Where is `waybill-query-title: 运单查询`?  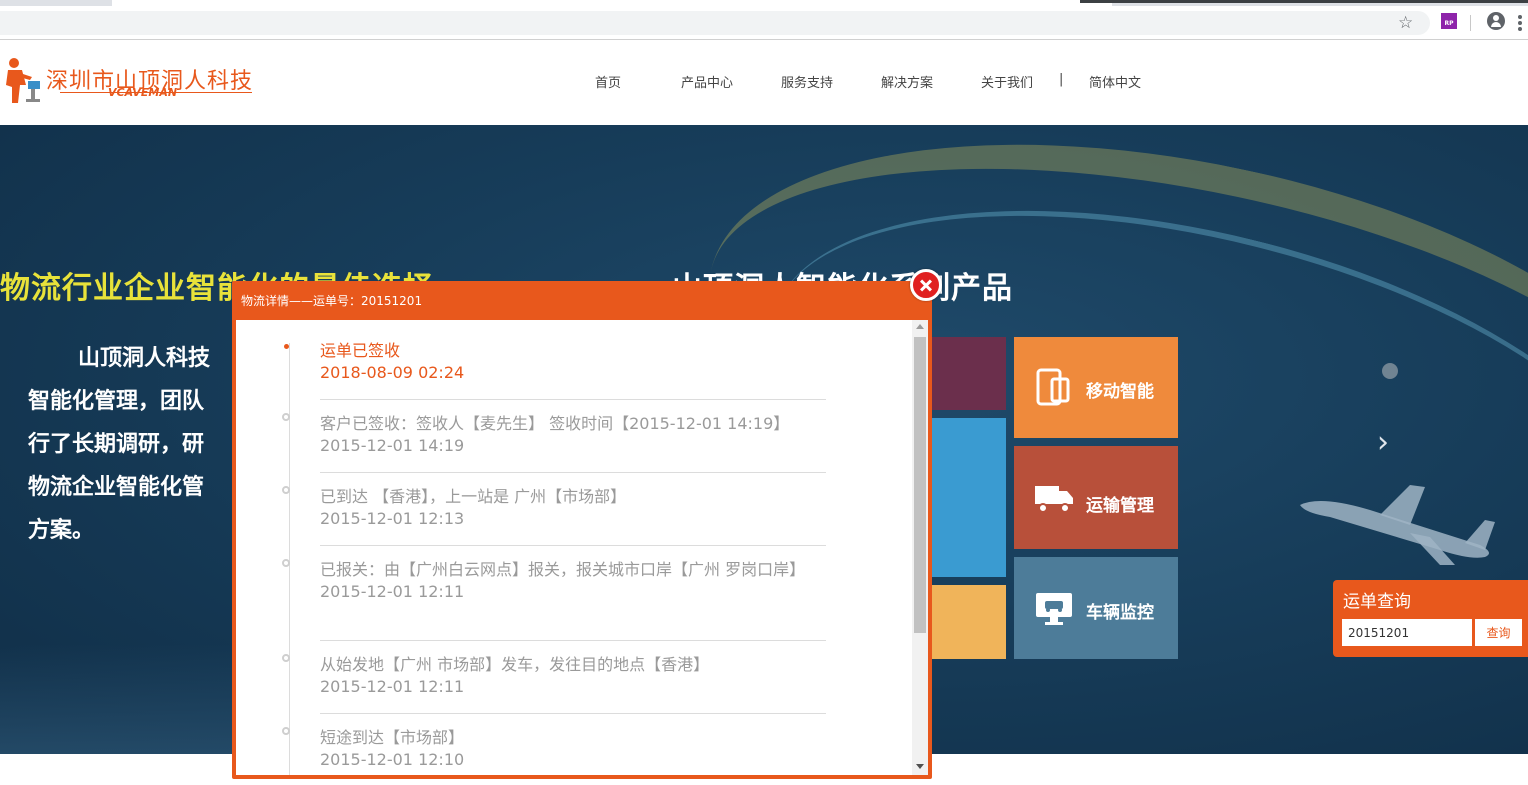
waybill-query-title: 运单查询 is located at coordinates (1377, 602).